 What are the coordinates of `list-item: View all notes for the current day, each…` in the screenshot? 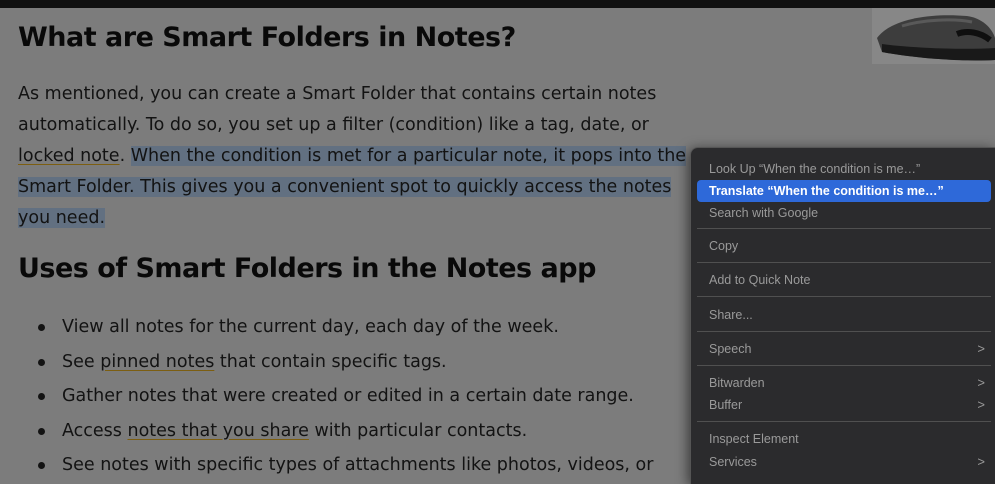 It's located at (344, 327).